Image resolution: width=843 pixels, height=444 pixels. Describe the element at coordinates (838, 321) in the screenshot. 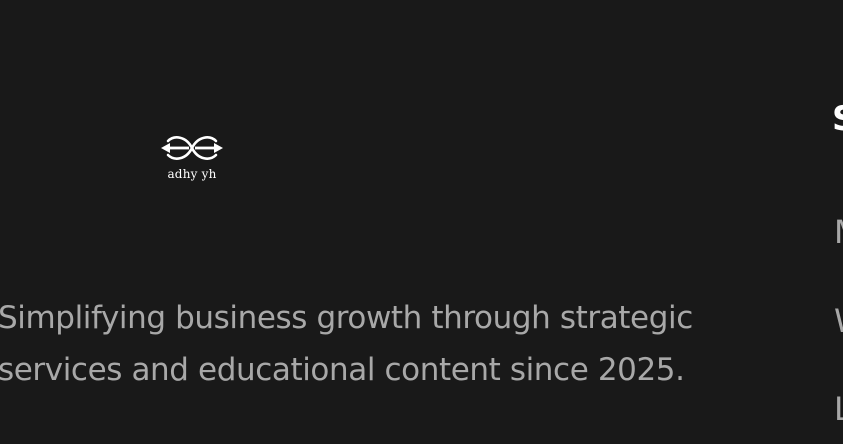

I see `footer-link-2: W` at that location.